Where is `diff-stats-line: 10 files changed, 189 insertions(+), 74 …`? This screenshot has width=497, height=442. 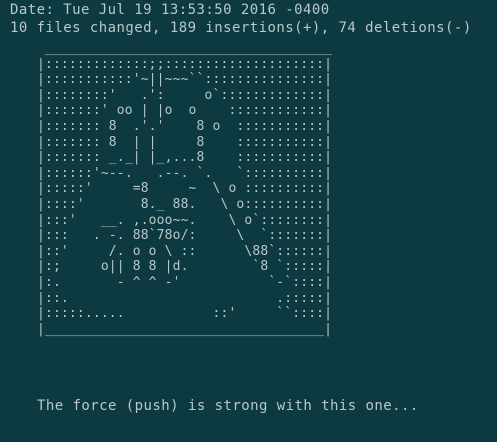 diff-stats-line: 10 files changed, 189 insertions(+), 74 … is located at coordinates (241, 28).